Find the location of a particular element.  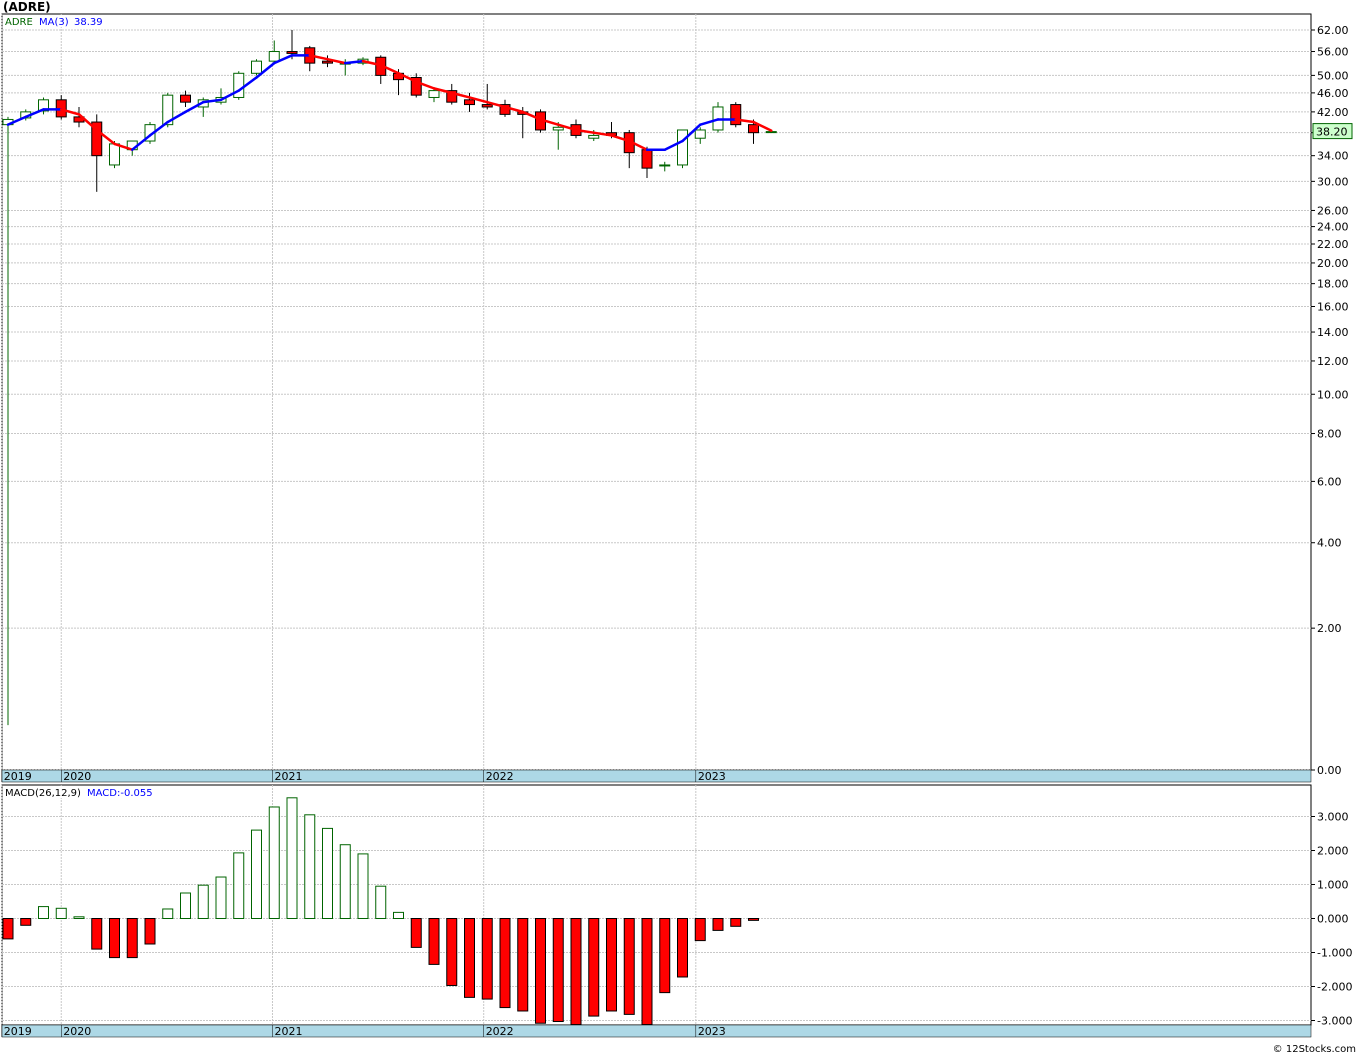

price-tick-label: 12.00 is located at coordinates (1333, 361).